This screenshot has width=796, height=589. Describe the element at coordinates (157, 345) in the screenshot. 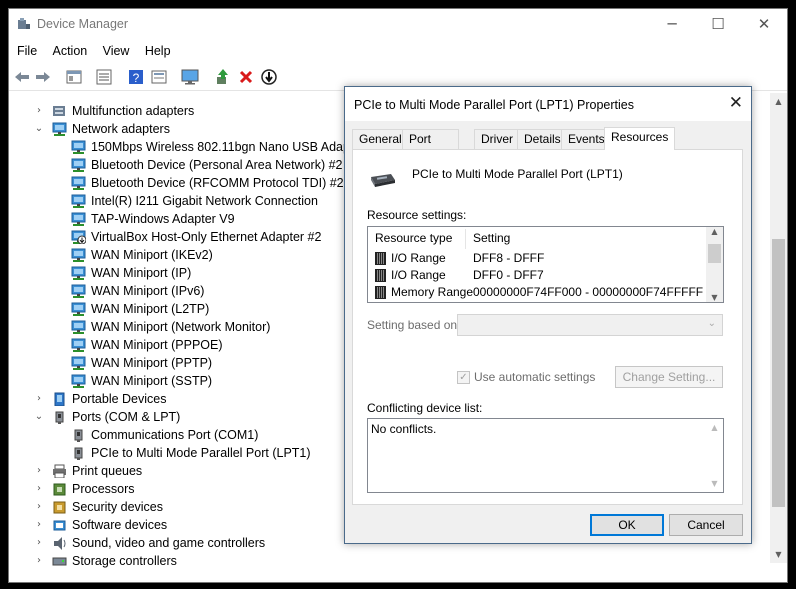

I see `tree-item-label: WAN Miniport (PPPOE)` at that location.